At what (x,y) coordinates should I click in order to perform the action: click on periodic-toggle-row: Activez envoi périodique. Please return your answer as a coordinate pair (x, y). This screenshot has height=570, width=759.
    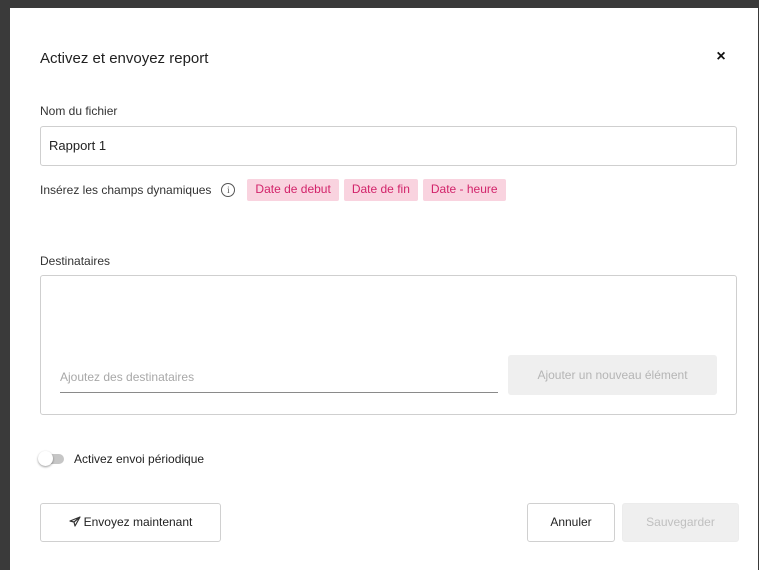
    Looking at the image, I should click on (121, 458).